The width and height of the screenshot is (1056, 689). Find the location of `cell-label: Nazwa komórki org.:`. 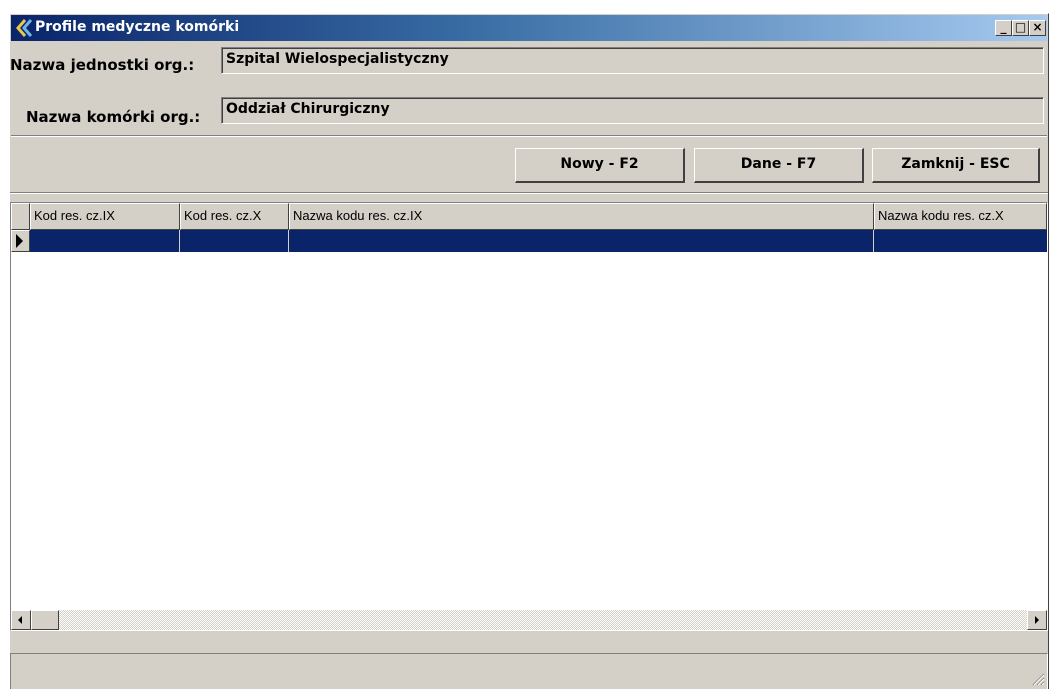

cell-label: Nazwa komórki org.: is located at coordinates (113, 117).